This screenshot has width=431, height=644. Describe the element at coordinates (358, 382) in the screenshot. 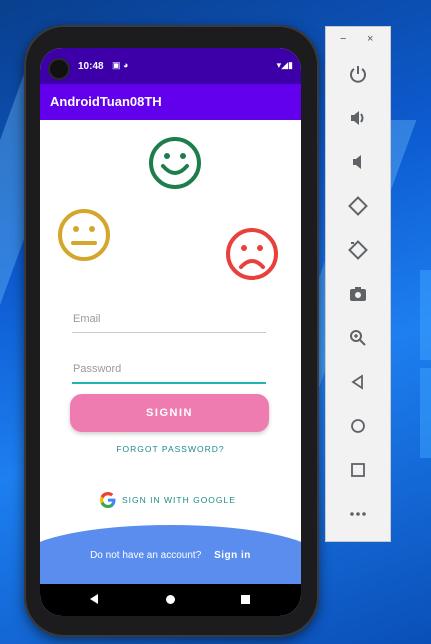

I see `back-icon` at that location.